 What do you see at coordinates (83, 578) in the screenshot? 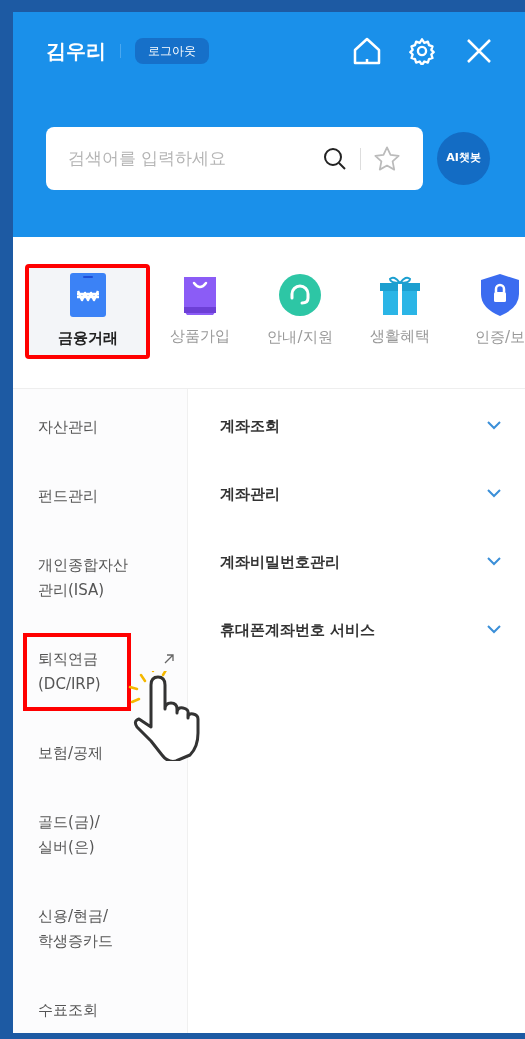
I see `menu-item: 개인종합자산 관리(ISA)` at bounding box center [83, 578].